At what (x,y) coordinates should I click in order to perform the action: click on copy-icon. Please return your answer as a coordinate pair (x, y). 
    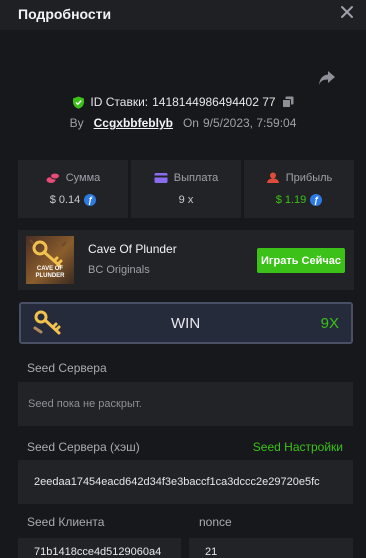
    Looking at the image, I should click on (287, 102).